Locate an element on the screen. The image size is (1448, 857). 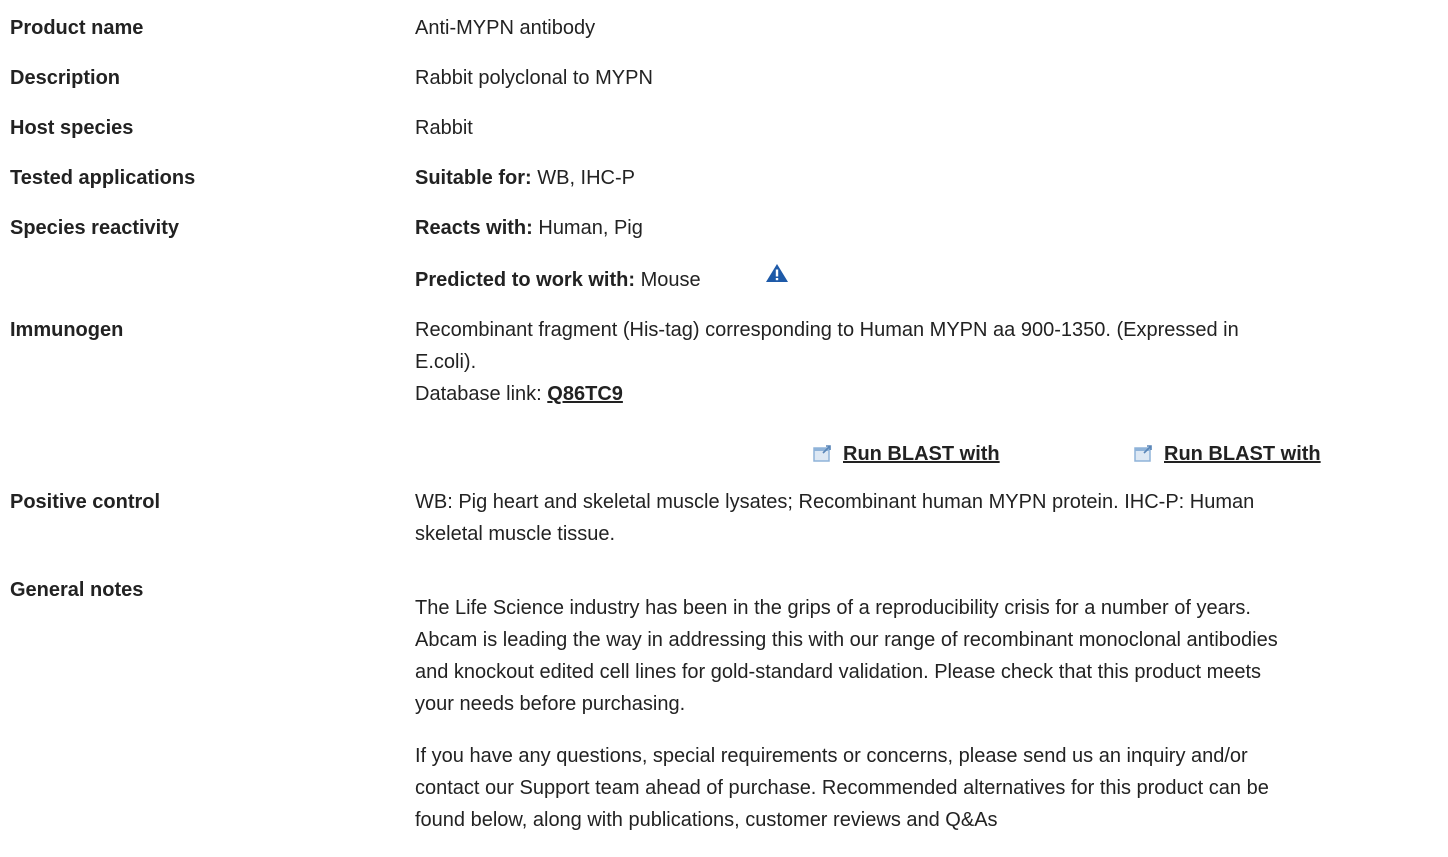
run-blast-link-1: Run BLAST with is located at coordinates (921, 454).